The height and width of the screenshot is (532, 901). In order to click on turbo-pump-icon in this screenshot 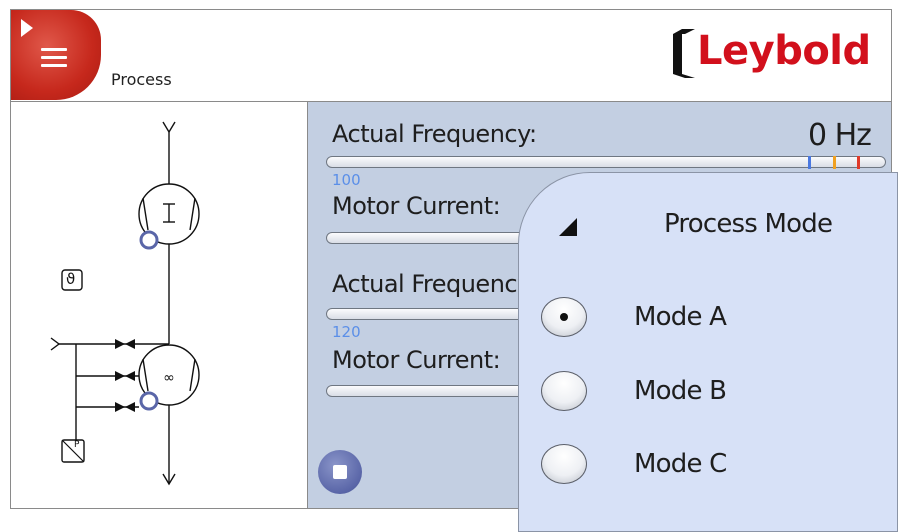, I will do `click(169, 213)`.